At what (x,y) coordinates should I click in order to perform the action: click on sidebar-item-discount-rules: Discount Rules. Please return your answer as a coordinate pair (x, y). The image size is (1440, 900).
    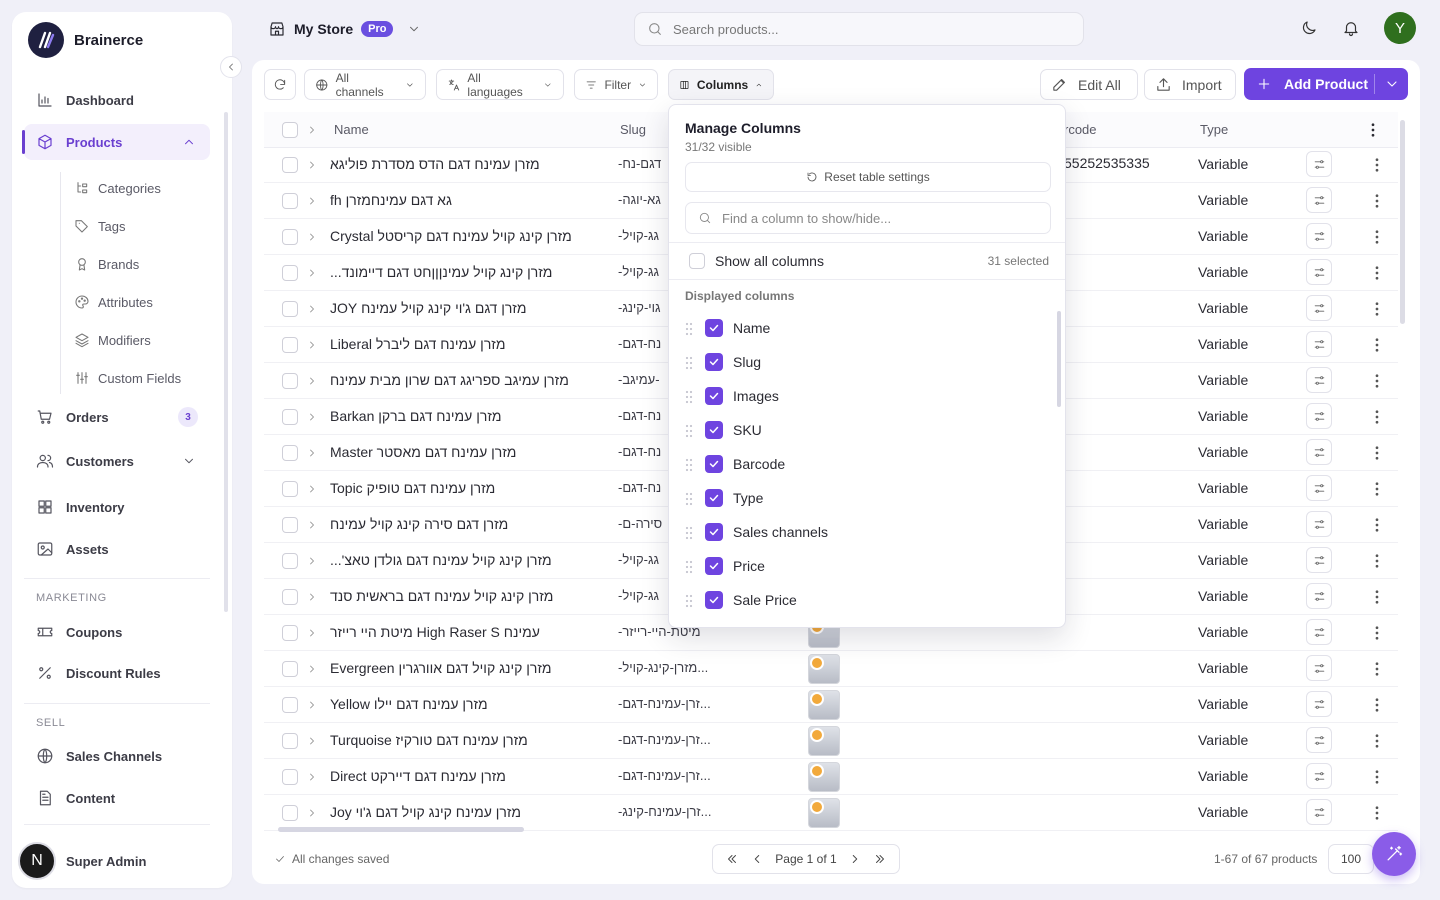
    Looking at the image, I should click on (117, 673).